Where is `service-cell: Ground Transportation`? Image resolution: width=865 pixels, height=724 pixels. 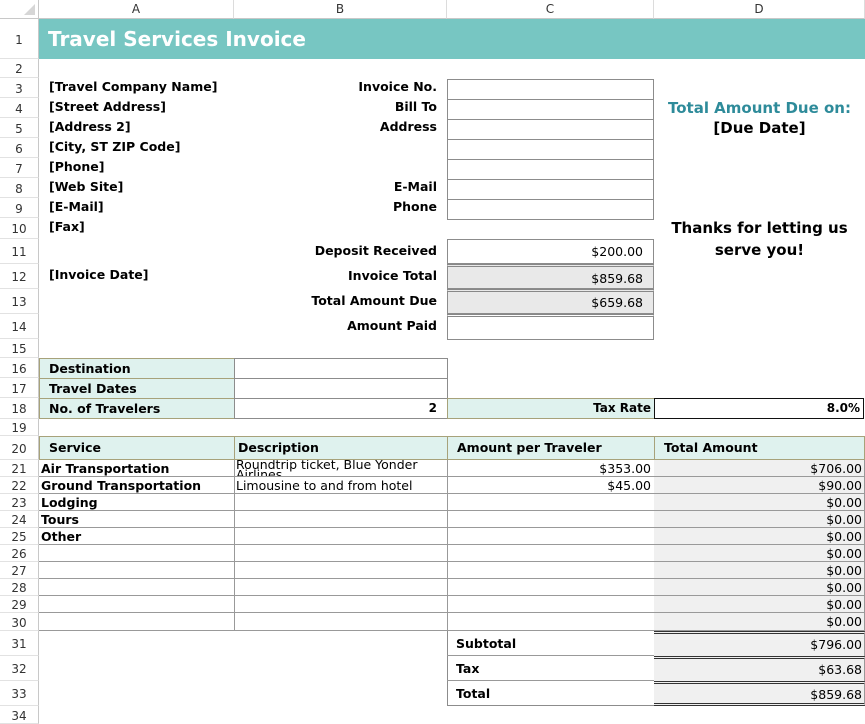 service-cell: Ground Transportation is located at coordinates (137, 485).